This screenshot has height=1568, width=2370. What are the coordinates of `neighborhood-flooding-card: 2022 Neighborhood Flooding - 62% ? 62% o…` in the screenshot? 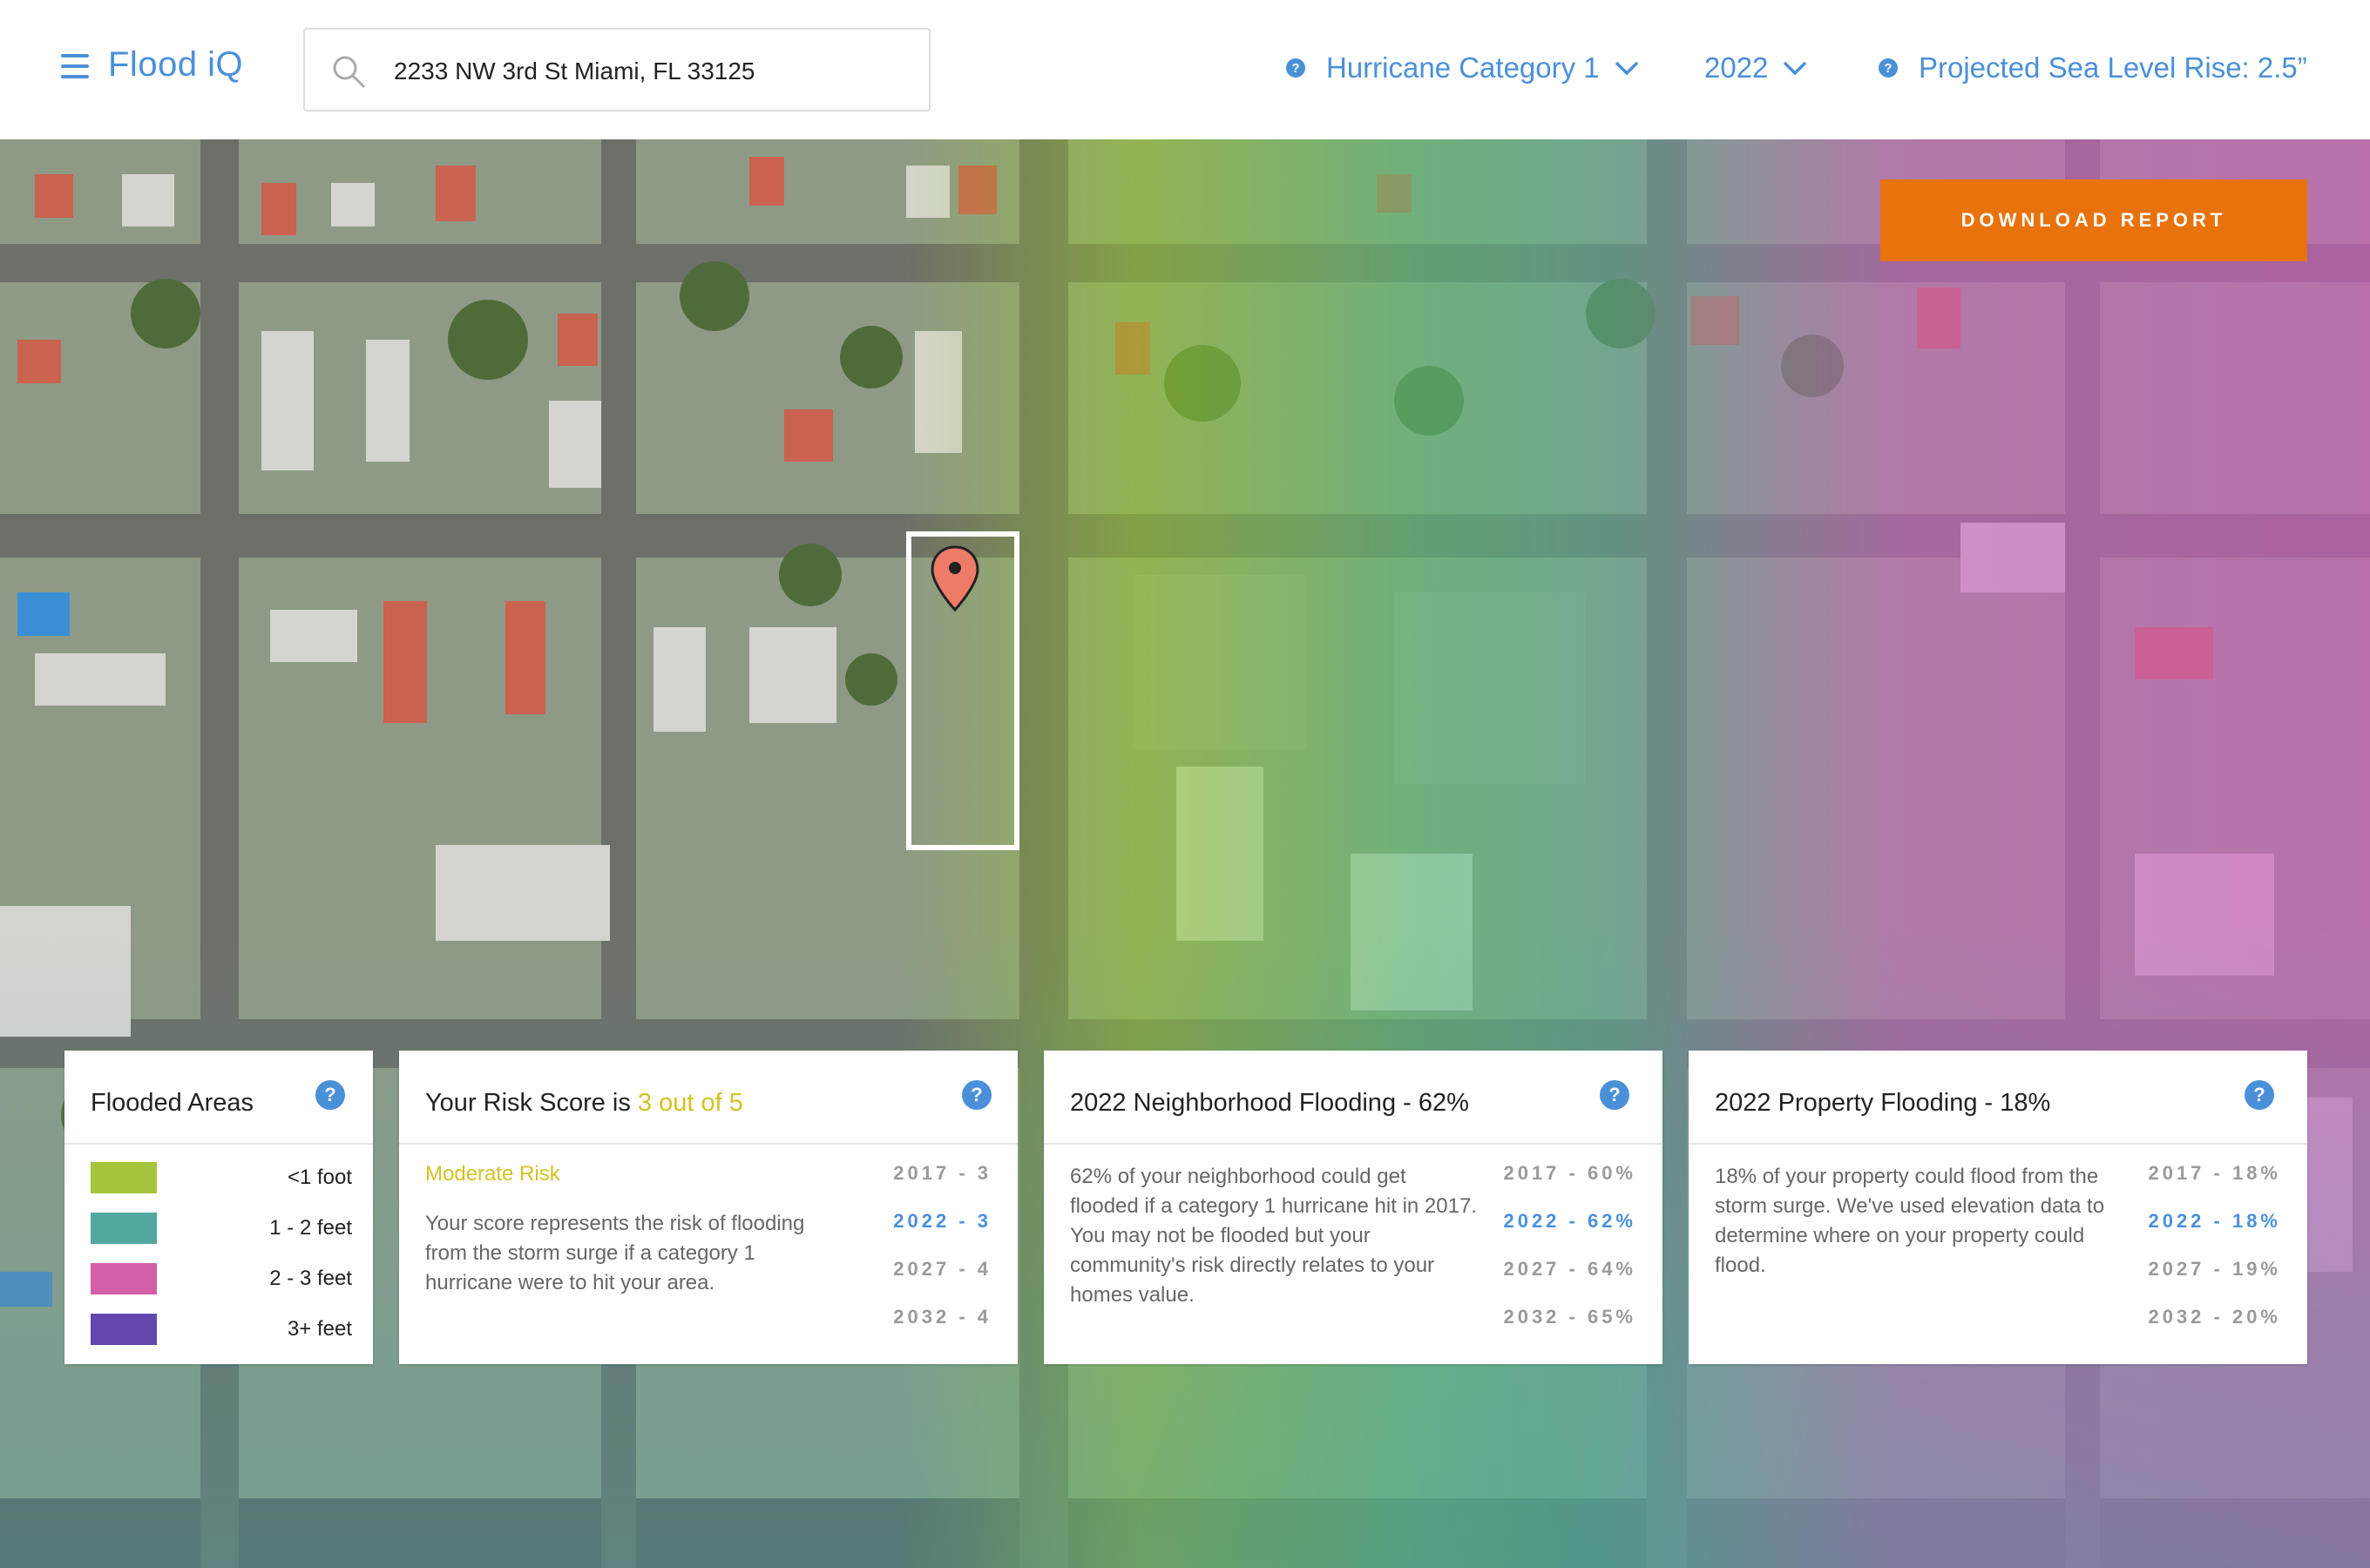 It's located at (1353, 1207).